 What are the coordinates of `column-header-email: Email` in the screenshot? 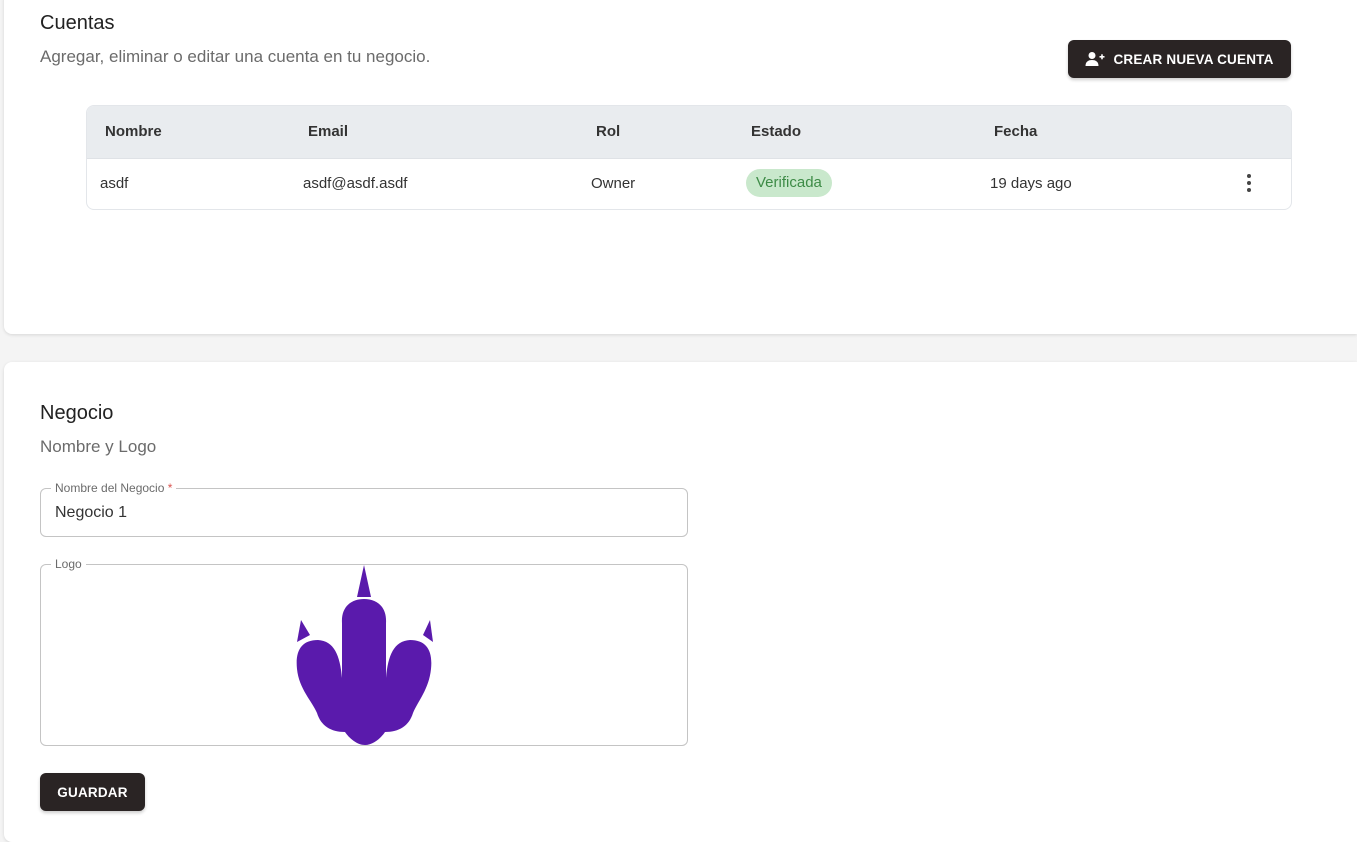 It's located at (328, 131).